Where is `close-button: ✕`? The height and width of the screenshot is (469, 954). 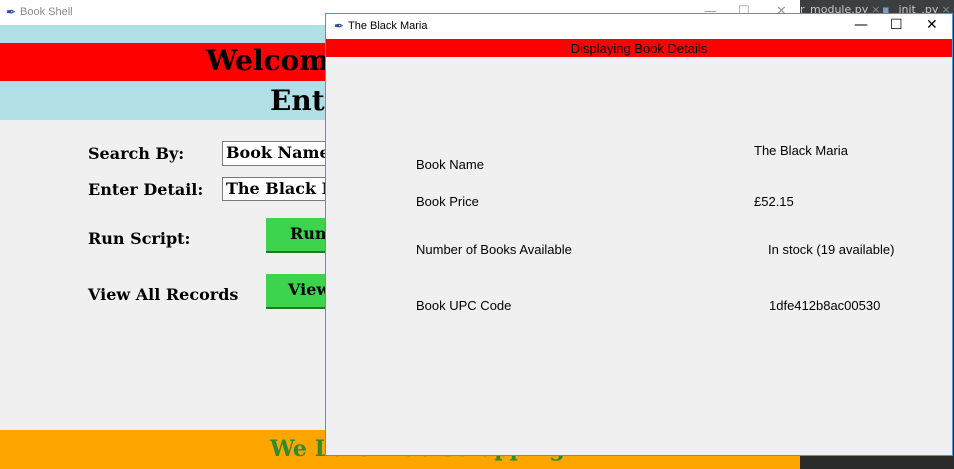 close-button: ✕ is located at coordinates (932, 25).